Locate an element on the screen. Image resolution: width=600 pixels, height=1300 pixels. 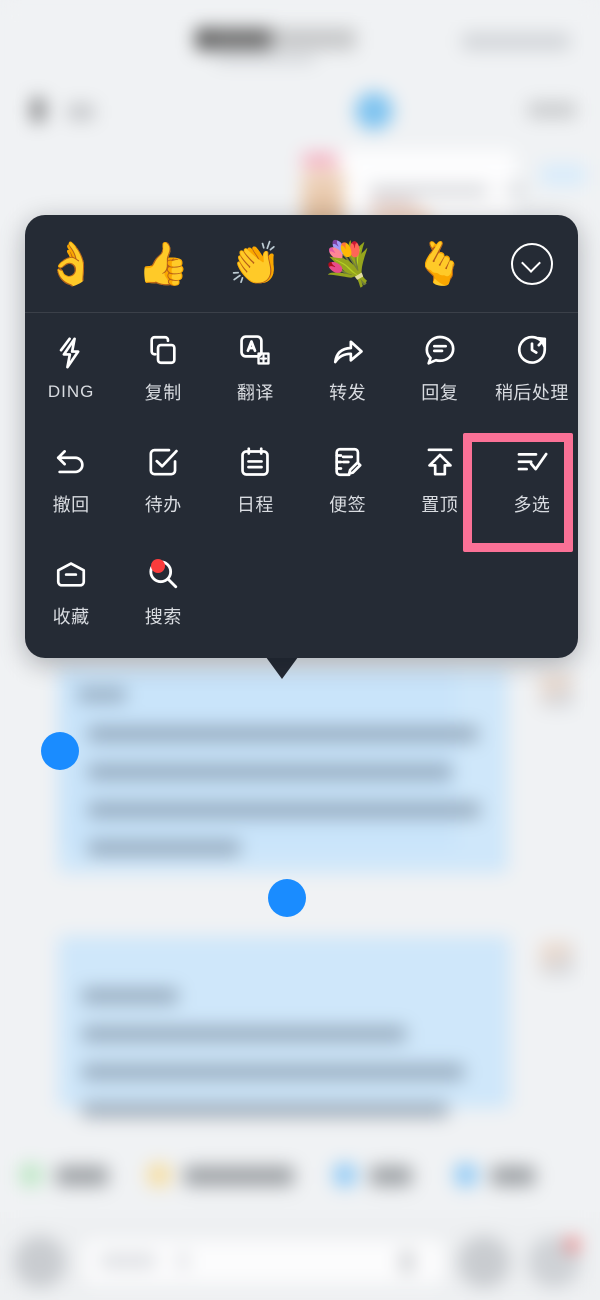
menu-row: 撤回 待办 日程 便签 置顶 多选 is located at coordinates (301, 481).